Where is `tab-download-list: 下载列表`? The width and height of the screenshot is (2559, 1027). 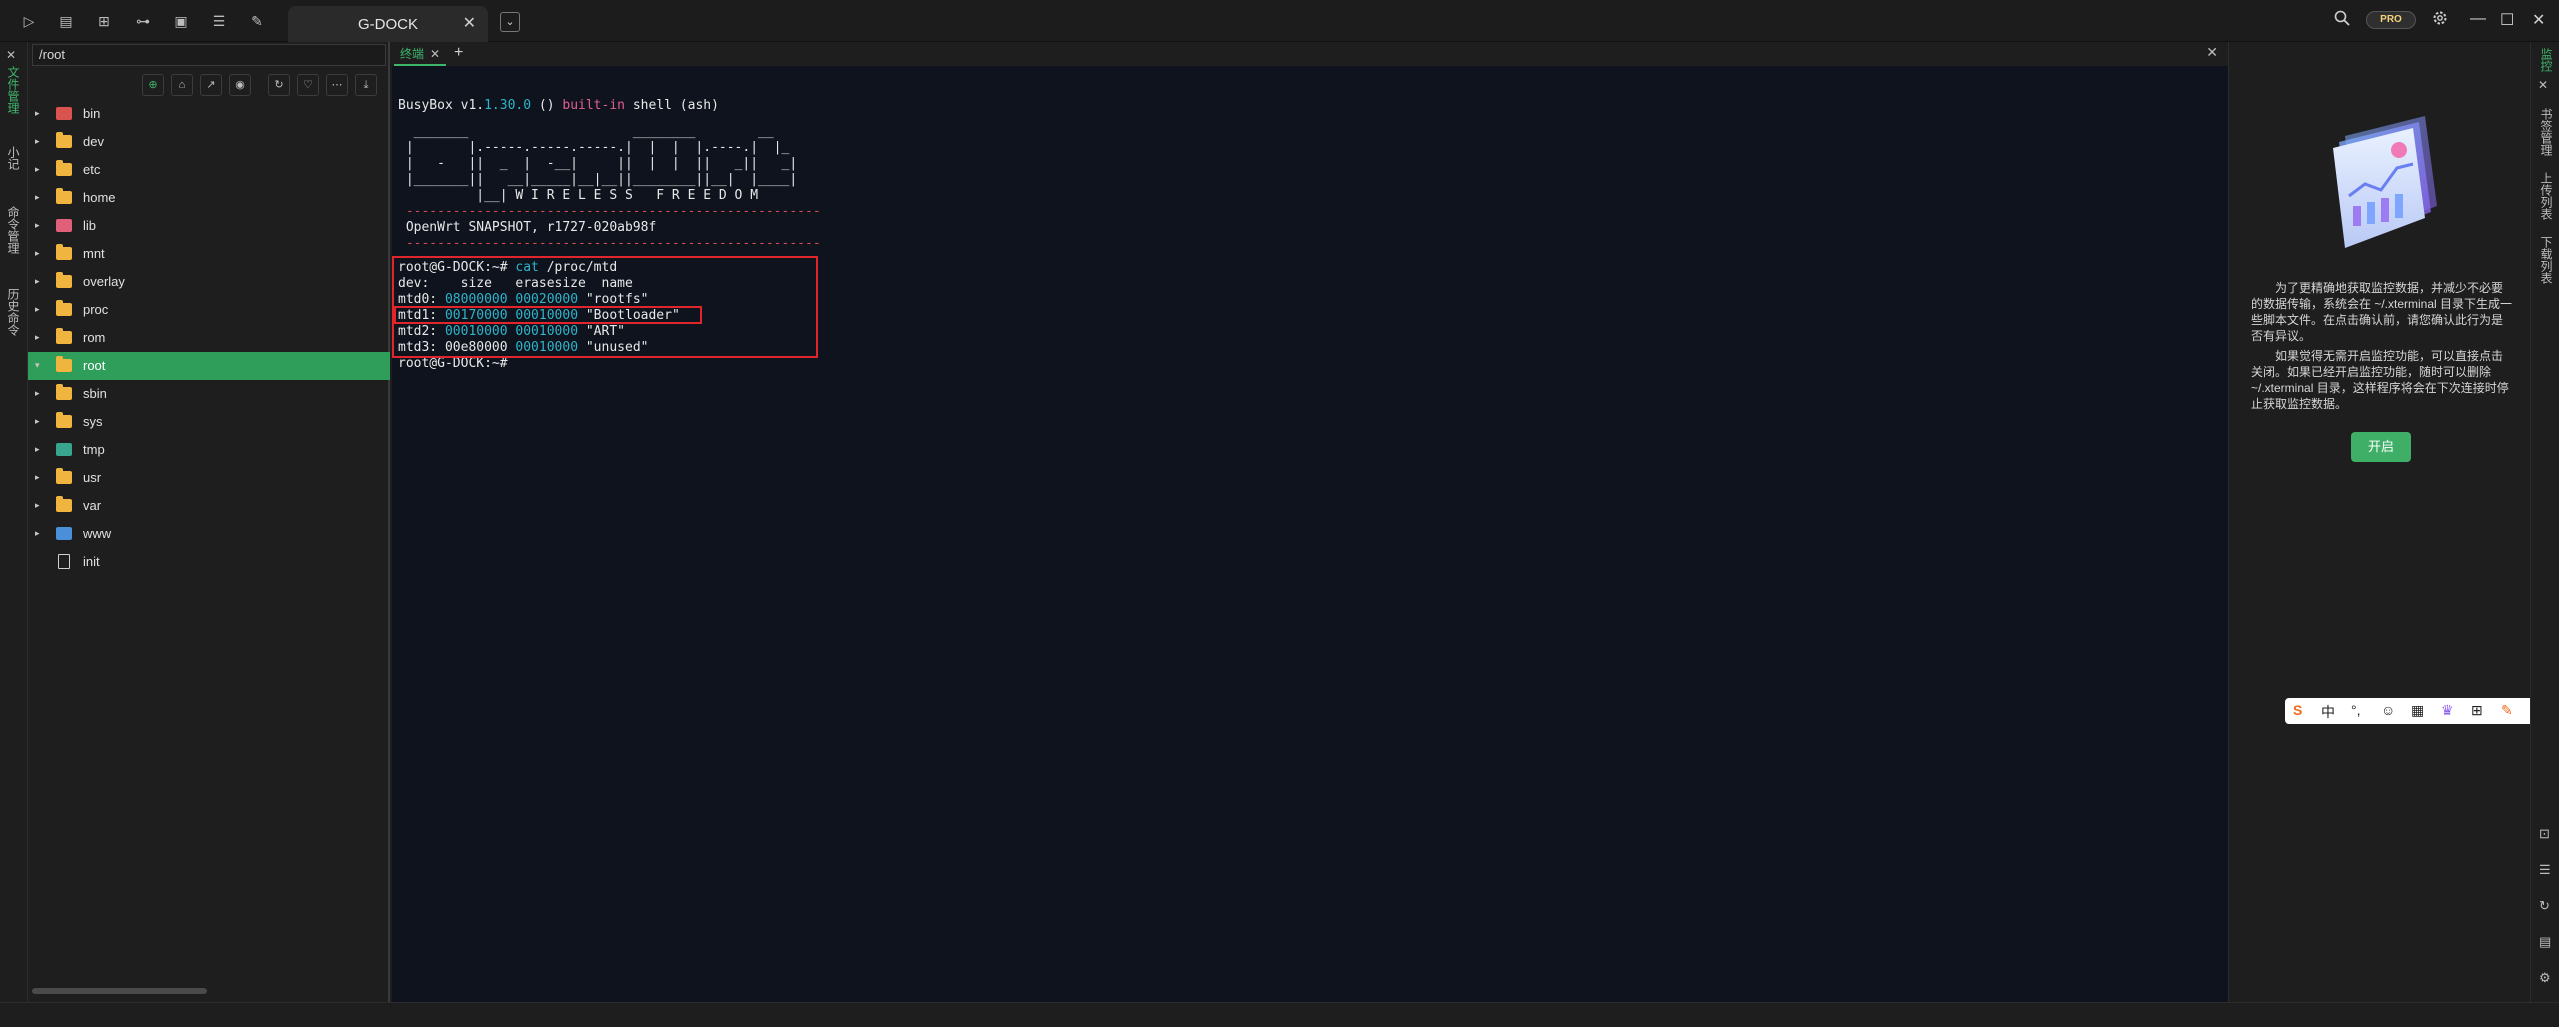
tab-download-list: 下载列表 is located at coordinates (2546, 260).